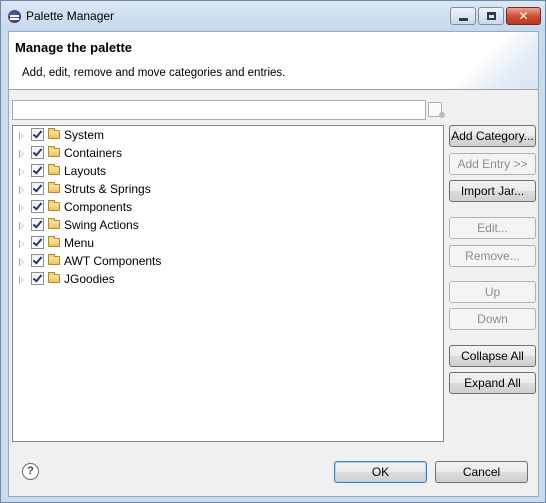 The image size is (546, 503). Describe the element at coordinates (79, 243) in the screenshot. I see `tree-item-label: Menu` at that location.